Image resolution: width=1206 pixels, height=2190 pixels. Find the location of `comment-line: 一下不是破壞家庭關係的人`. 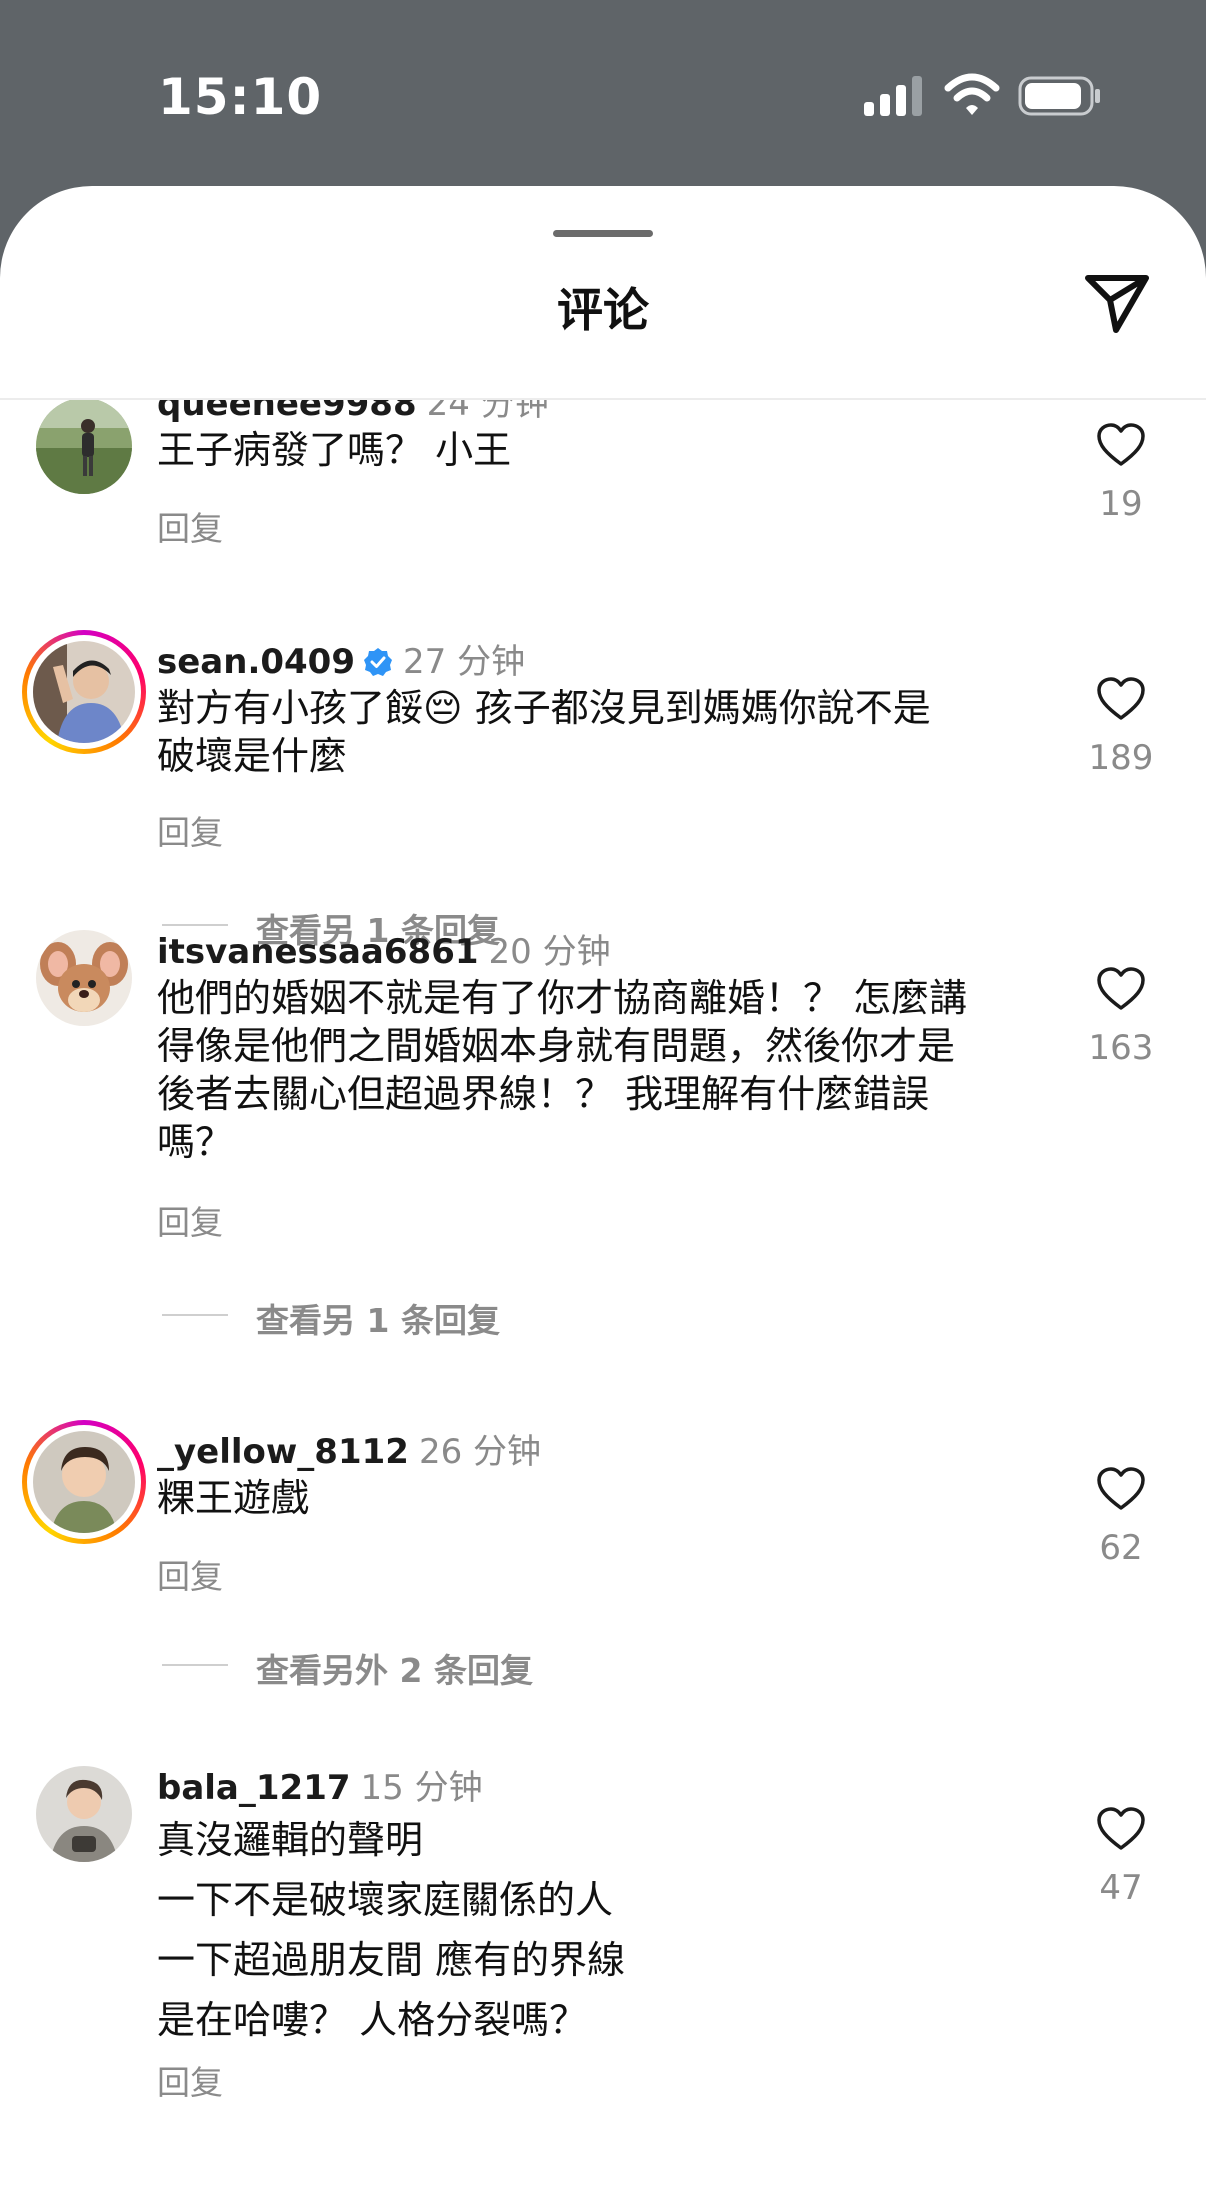

comment-line: 一下不是破壞家庭關係的人 is located at coordinates (385, 1900).